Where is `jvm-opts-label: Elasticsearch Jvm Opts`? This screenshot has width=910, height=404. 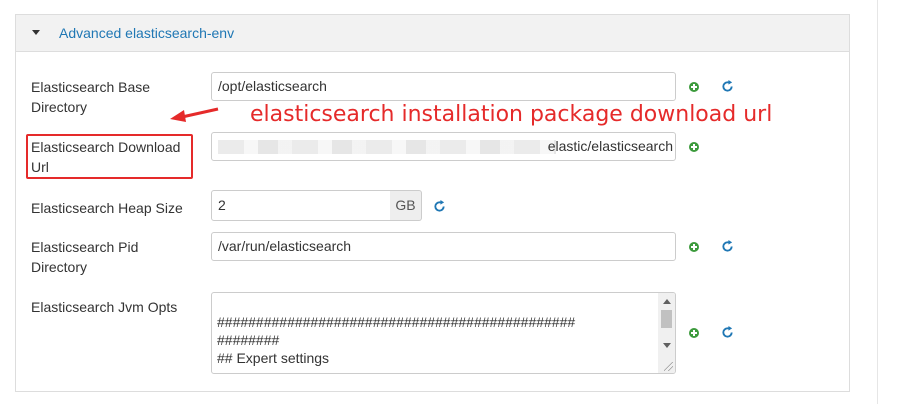
jvm-opts-label: Elasticsearch Jvm Opts is located at coordinates (104, 307).